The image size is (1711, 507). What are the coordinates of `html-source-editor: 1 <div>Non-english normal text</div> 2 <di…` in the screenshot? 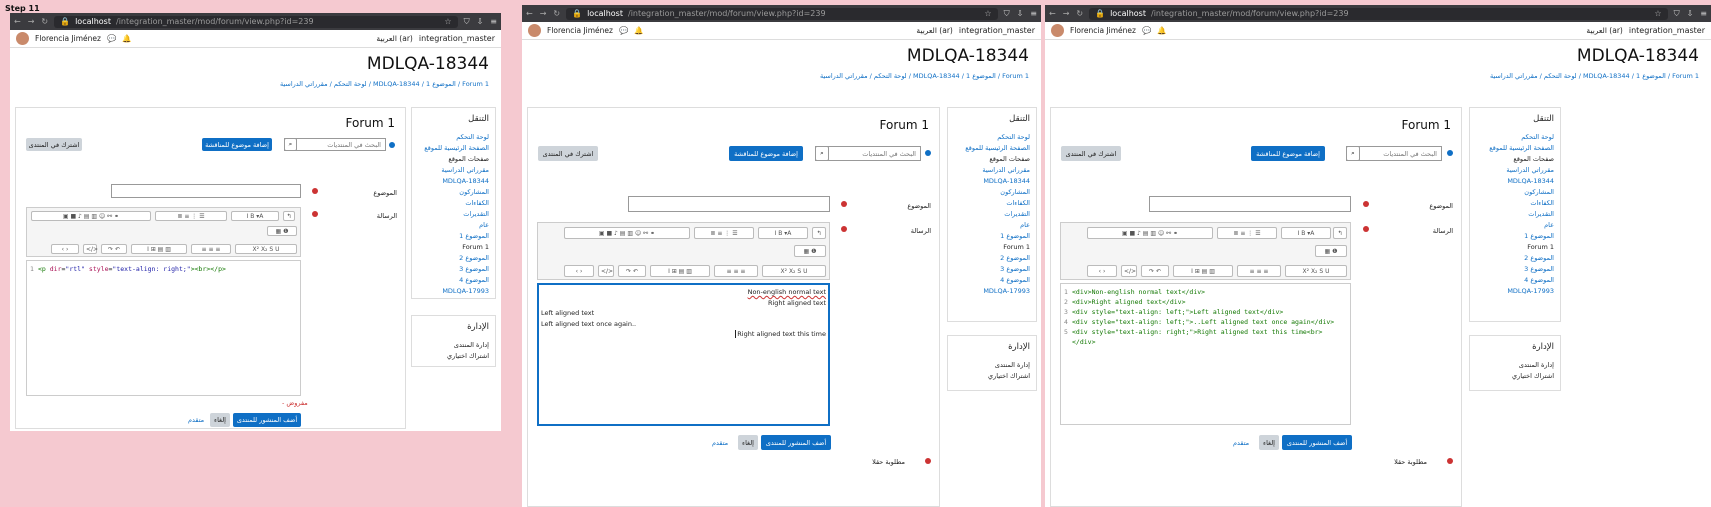 It's located at (1205, 354).